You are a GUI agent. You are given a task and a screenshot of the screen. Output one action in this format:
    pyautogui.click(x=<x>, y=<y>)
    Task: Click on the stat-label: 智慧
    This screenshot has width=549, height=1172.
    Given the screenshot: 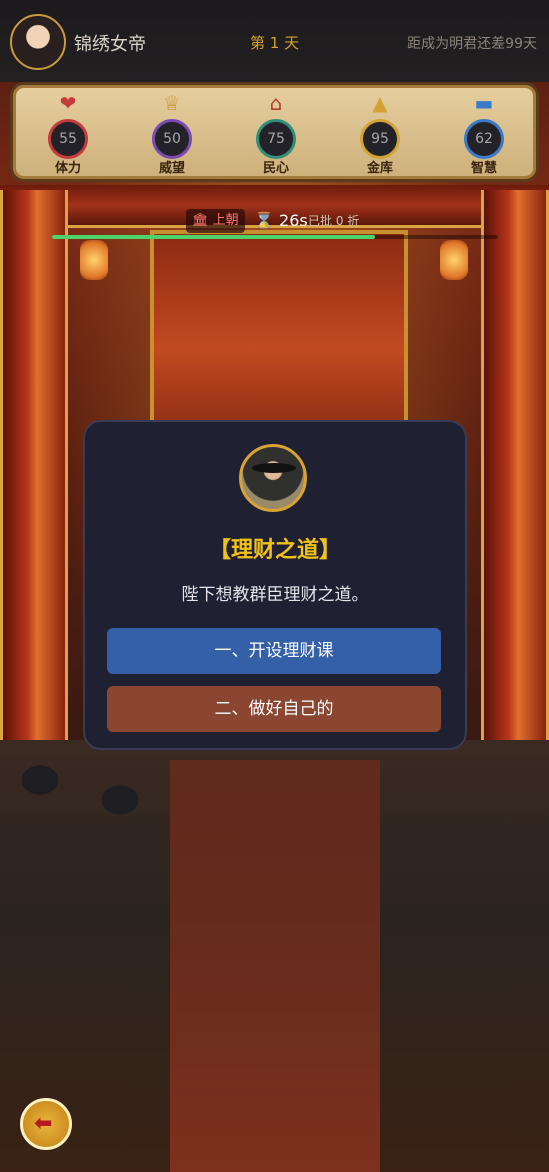 What is the action you would take?
    pyautogui.click(x=483, y=168)
    